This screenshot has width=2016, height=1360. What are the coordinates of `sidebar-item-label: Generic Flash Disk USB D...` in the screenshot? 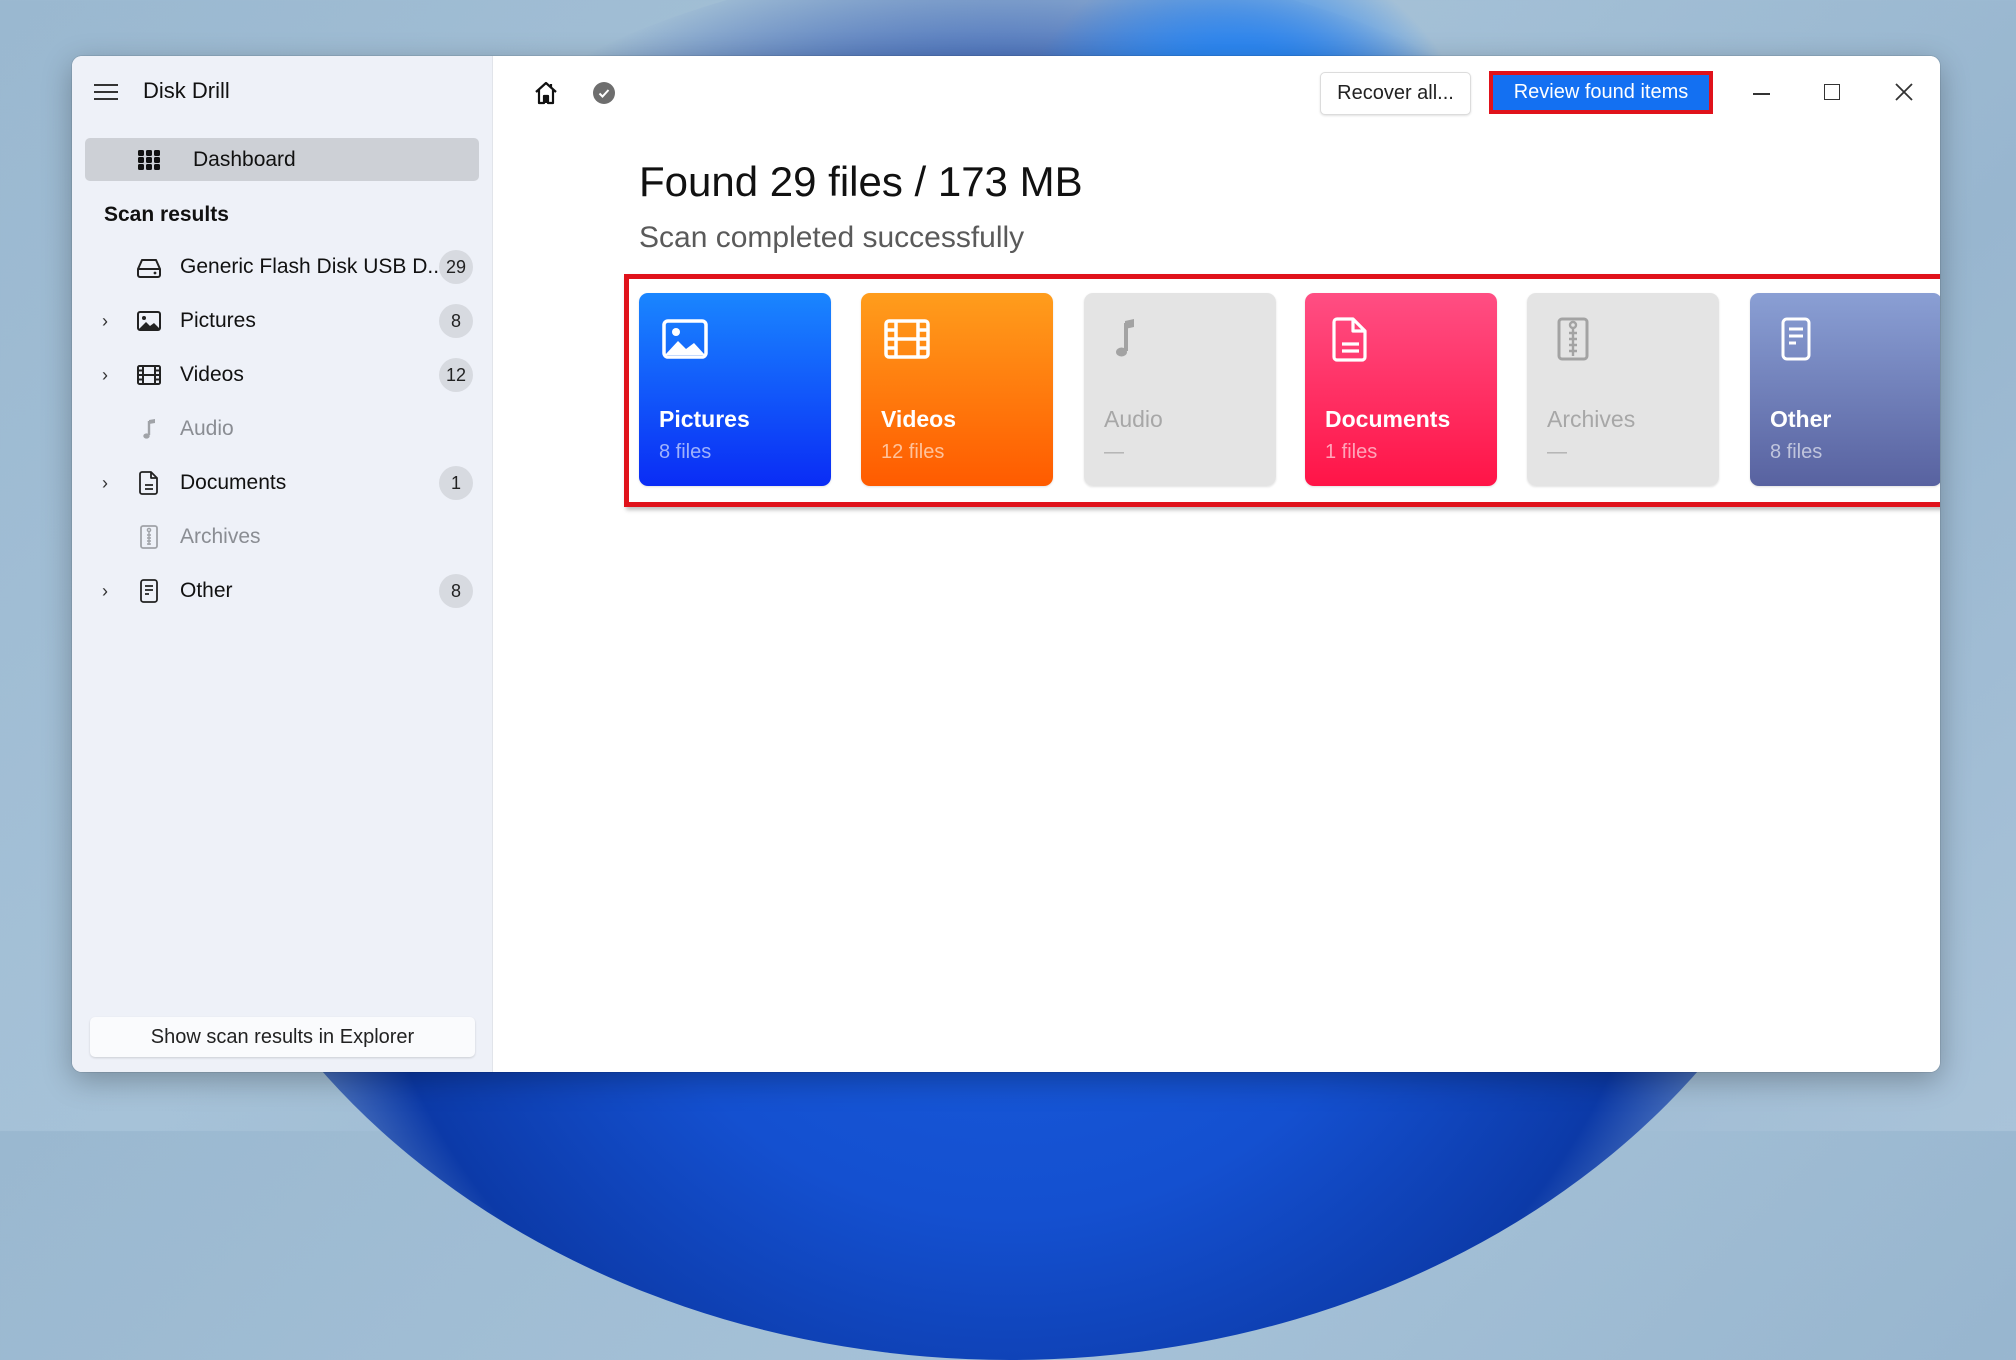 It's located at (312, 266).